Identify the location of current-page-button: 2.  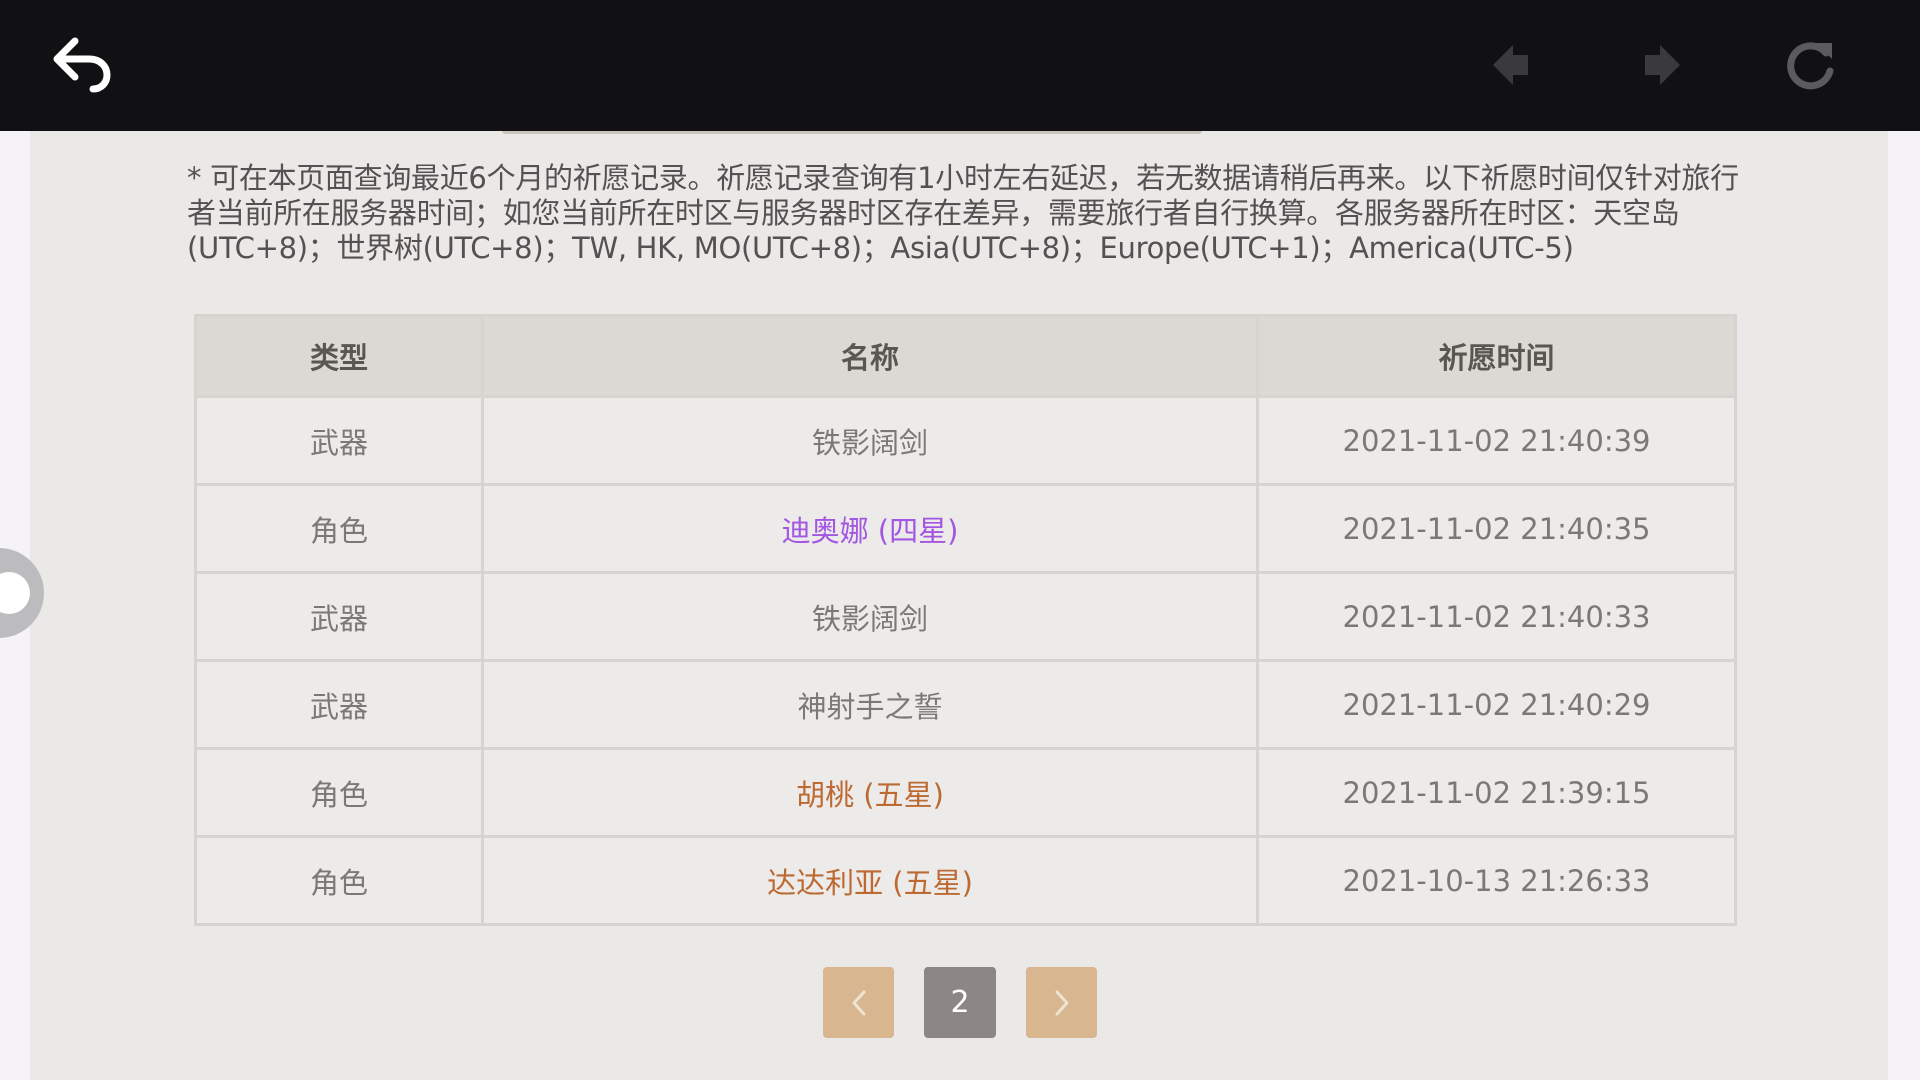
(960, 1002).